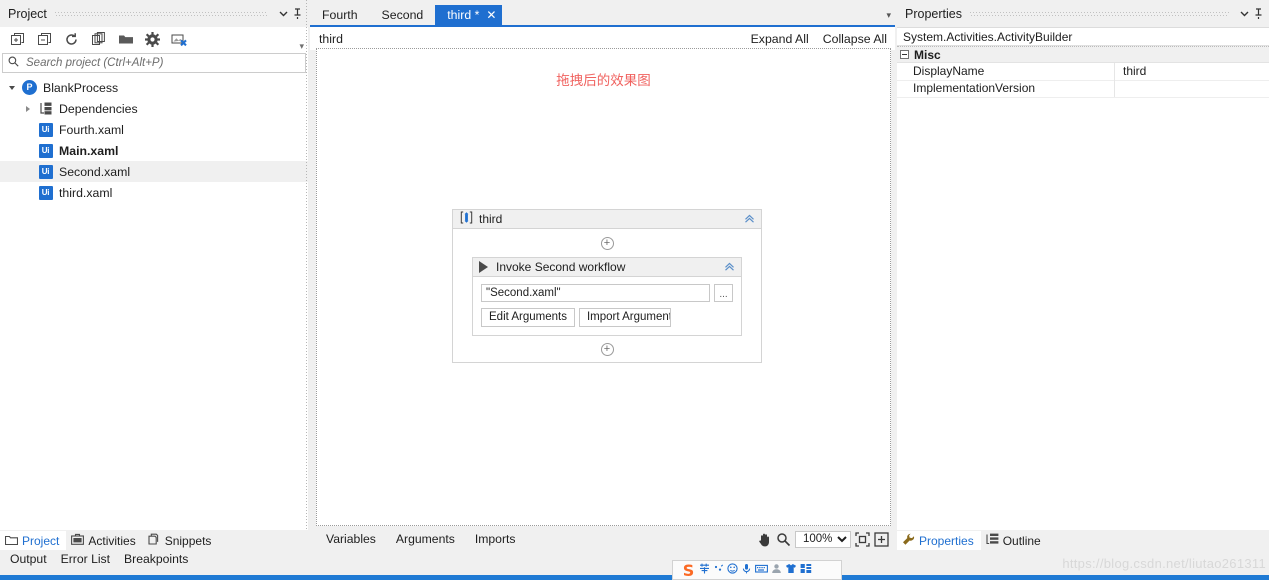 Image resolution: width=1269 pixels, height=580 pixels. What do you see at coordinates (85, 559) in the screenshot?
I see `tab-error-list: Error List` at bounding box center [85, 559].